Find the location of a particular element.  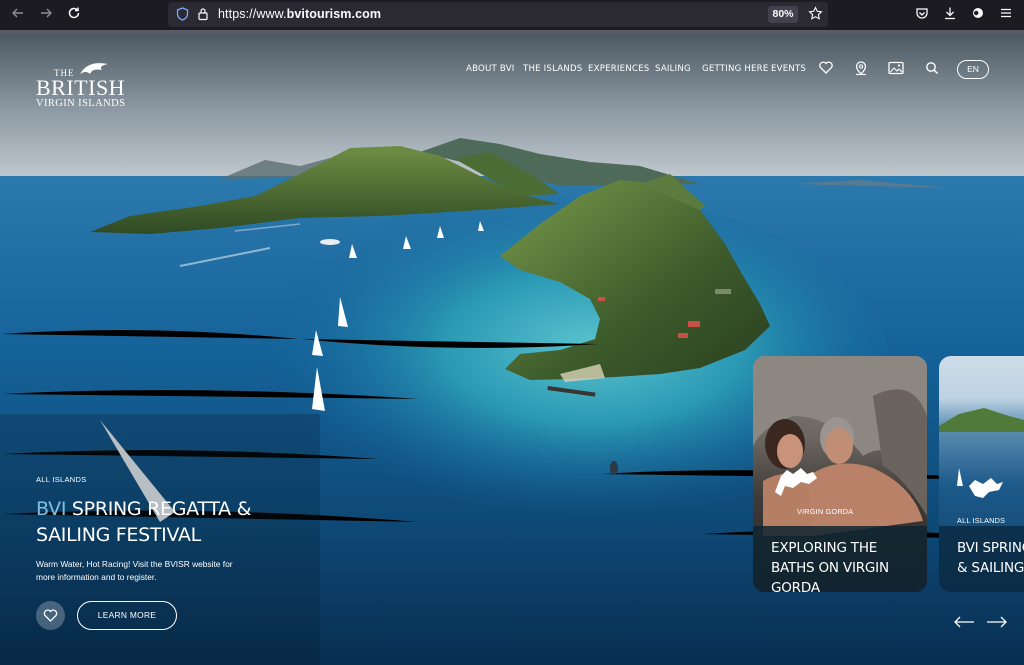

reload-icon is located at coordinates (74, 13).